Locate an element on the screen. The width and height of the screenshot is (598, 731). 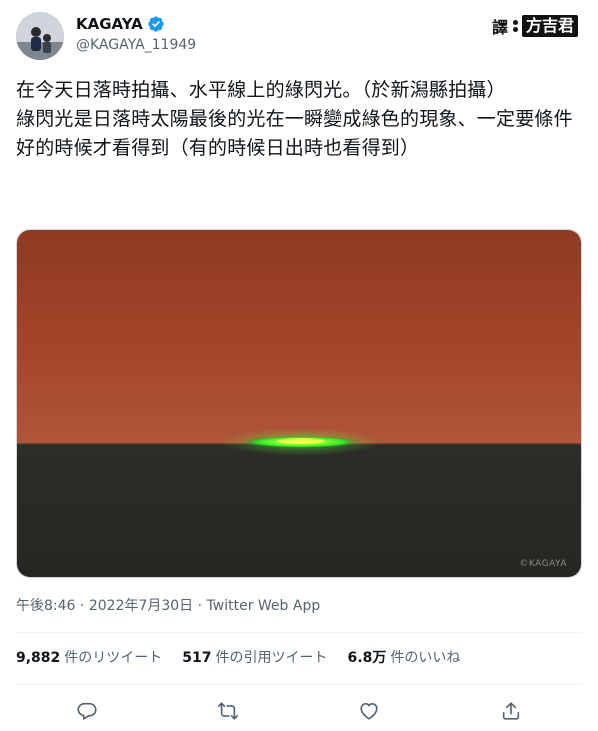
share-icon is located at coordinates (511, 711).